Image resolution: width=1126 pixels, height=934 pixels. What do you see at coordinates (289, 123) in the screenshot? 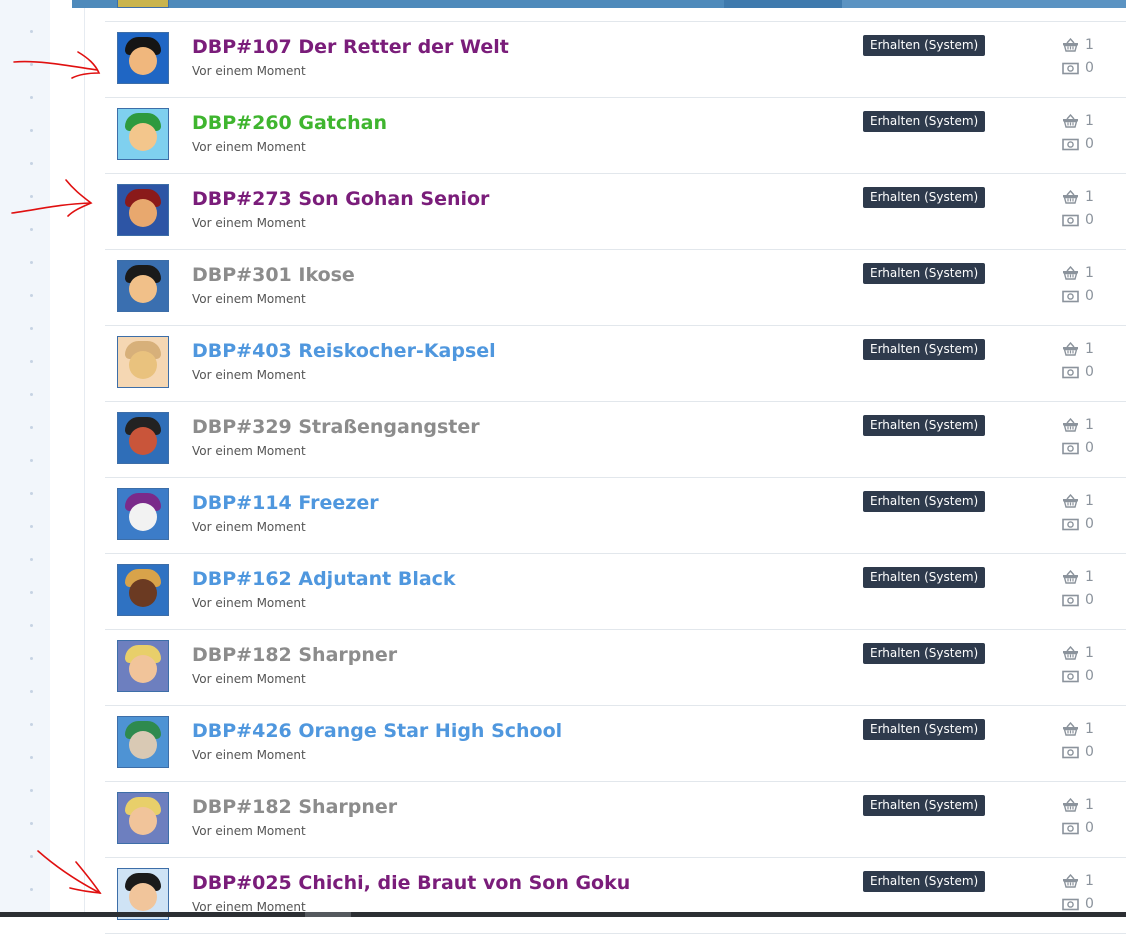
I see `card-title-link: DBP#260 Gatchan` at bounding box center [289, 123].